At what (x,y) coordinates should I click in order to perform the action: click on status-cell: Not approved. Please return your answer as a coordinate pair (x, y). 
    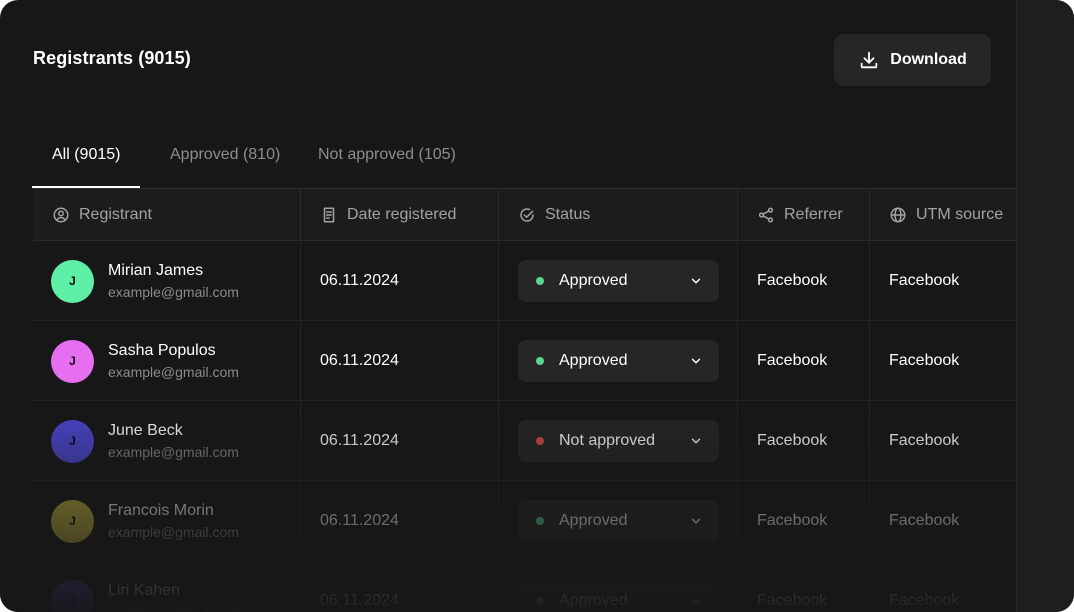
    Looking at the image, I should click on (618, 441).